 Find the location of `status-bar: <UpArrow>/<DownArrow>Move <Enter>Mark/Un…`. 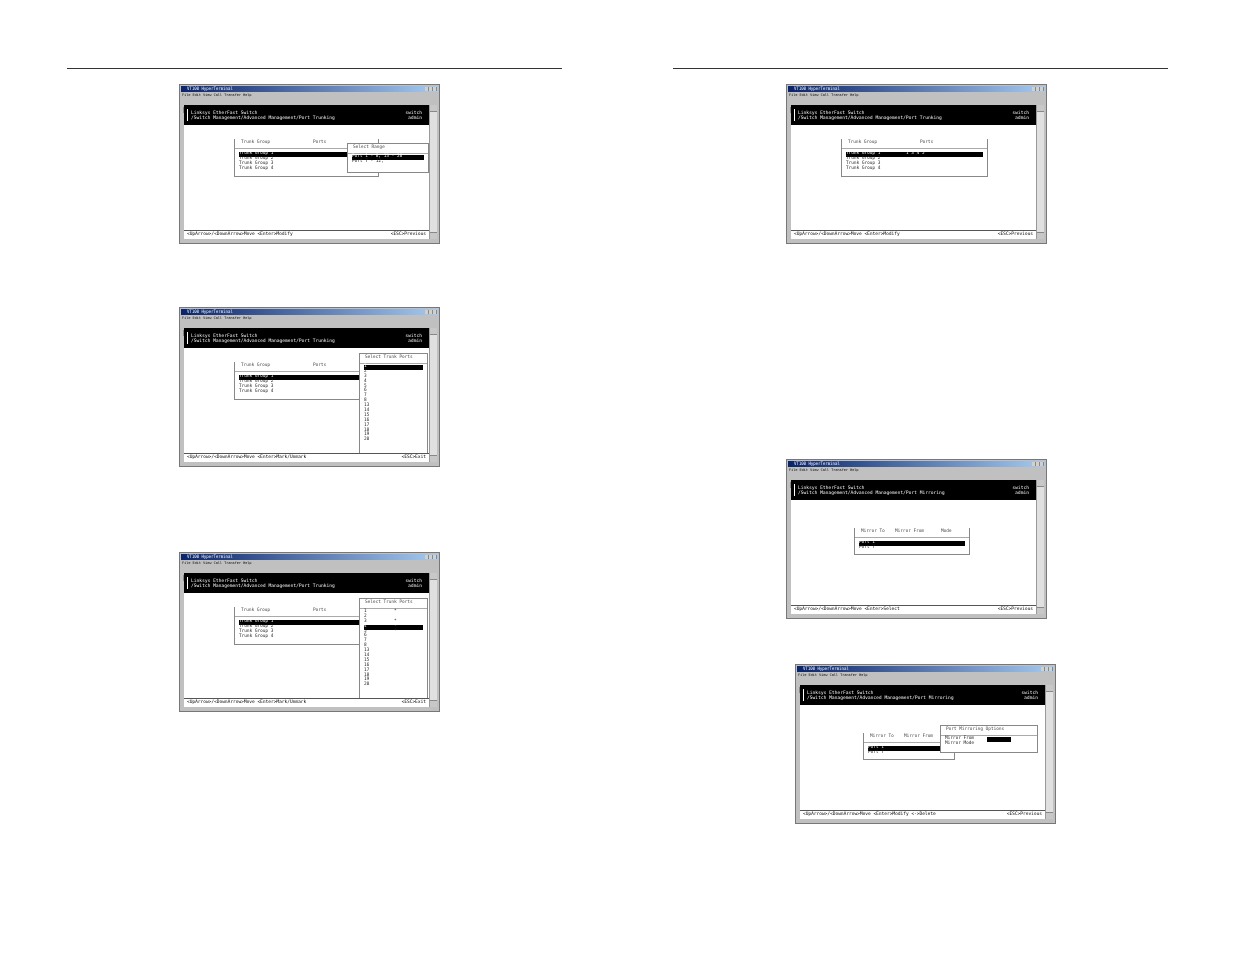

status-bar: <UpArrow>/<DownArrow>Move <Enter>Mark/Un… is located at coordinates (306, 702).